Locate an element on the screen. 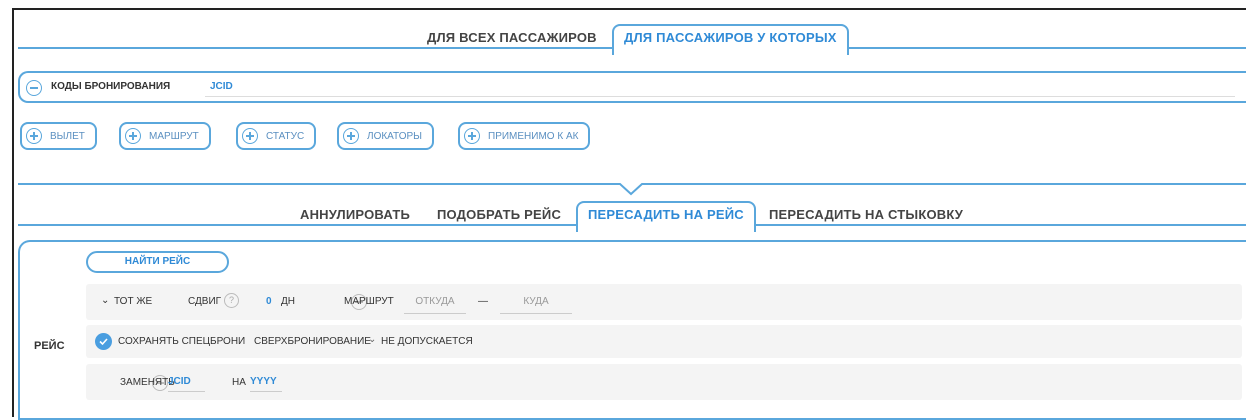 The image size is (1246, 420). replace-on-label: НА is located at coordinates (239, 382).